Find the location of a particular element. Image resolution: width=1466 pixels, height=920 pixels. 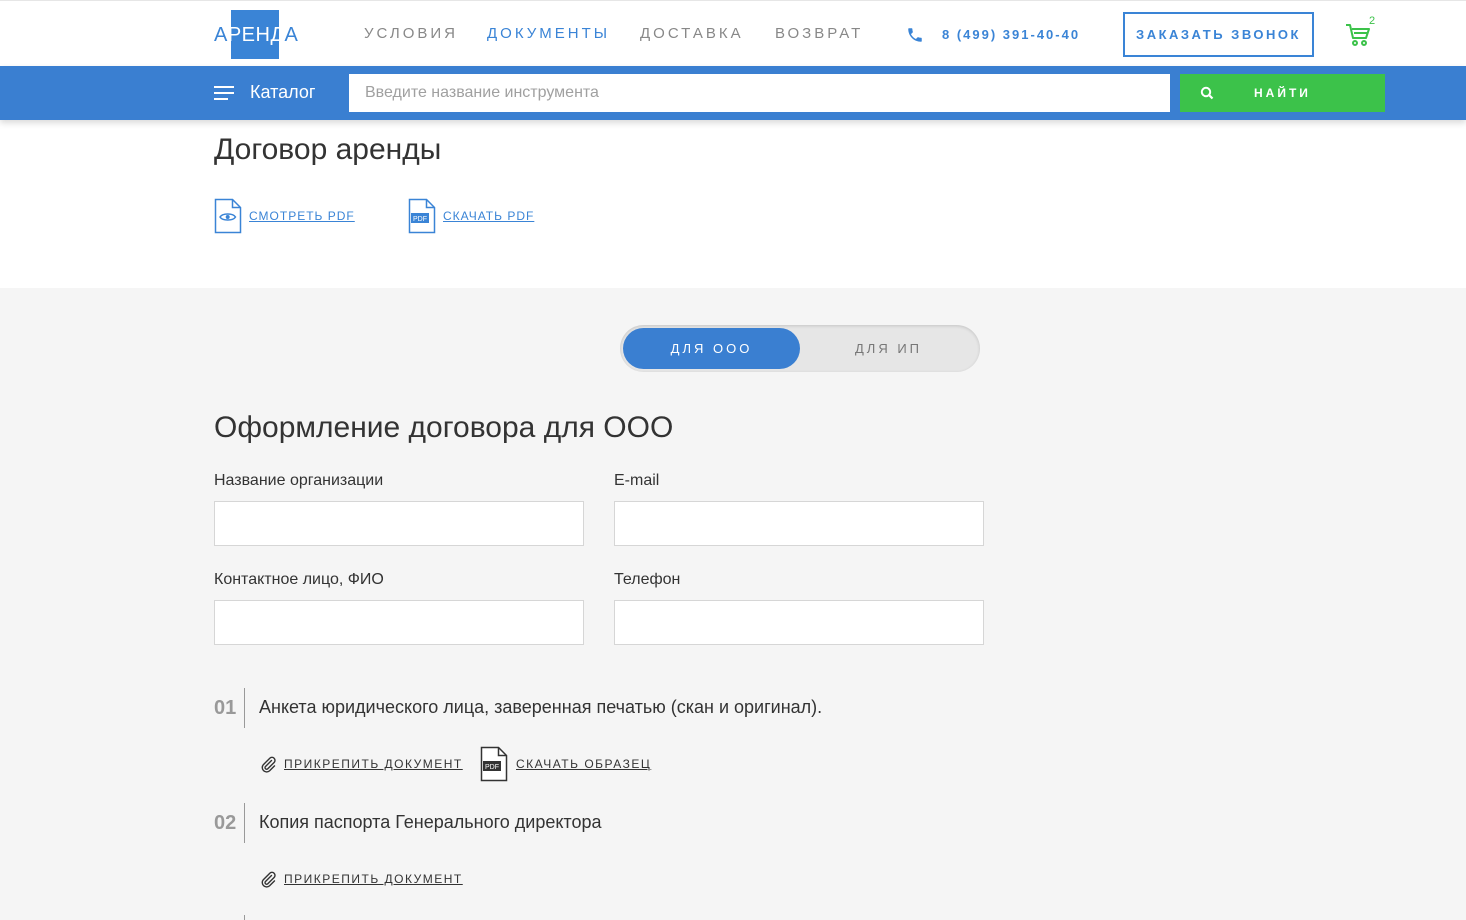

logo: АРЕНДА is located at coordinates (256, 34).